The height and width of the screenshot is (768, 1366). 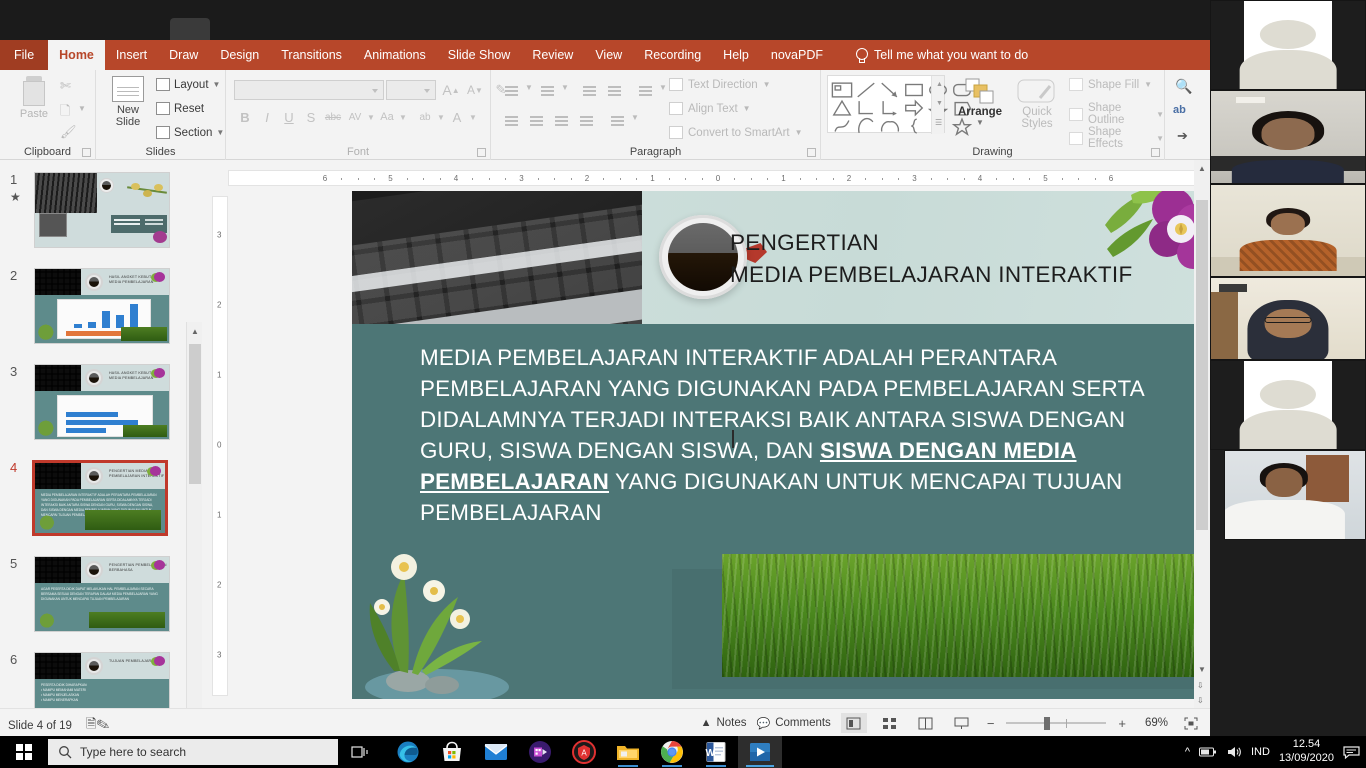 I want to click on shape-fill-arrow: ▼, so click(x=1148, y=84).